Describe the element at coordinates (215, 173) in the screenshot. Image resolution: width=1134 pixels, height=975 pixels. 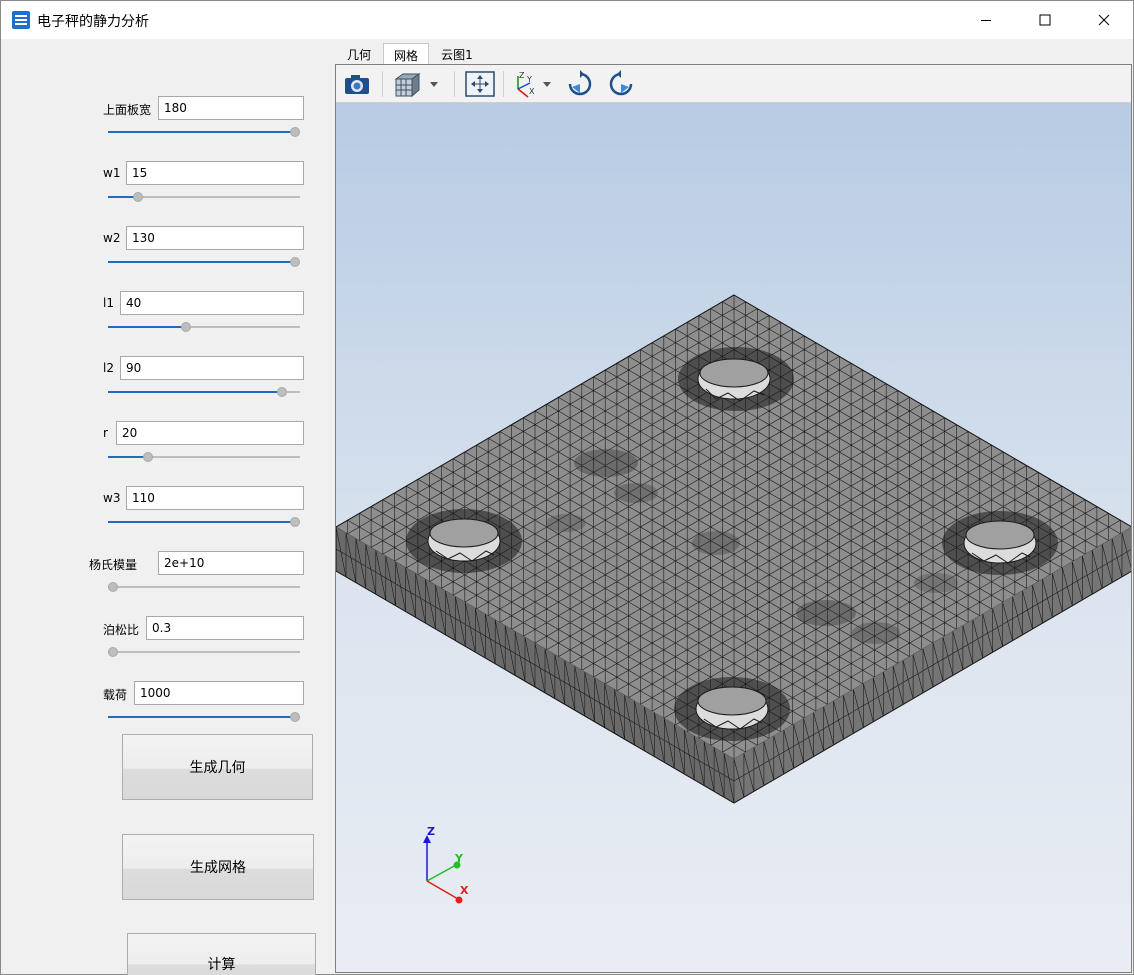
I see `w1-input` at that location.